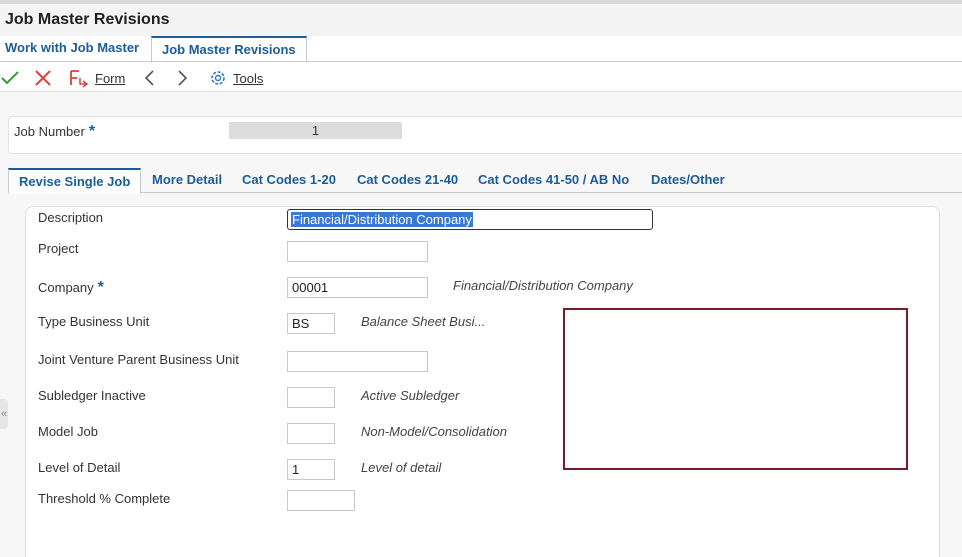  I want to click on tab-revise-single-job: Revise Single Job, so click(74, 181).